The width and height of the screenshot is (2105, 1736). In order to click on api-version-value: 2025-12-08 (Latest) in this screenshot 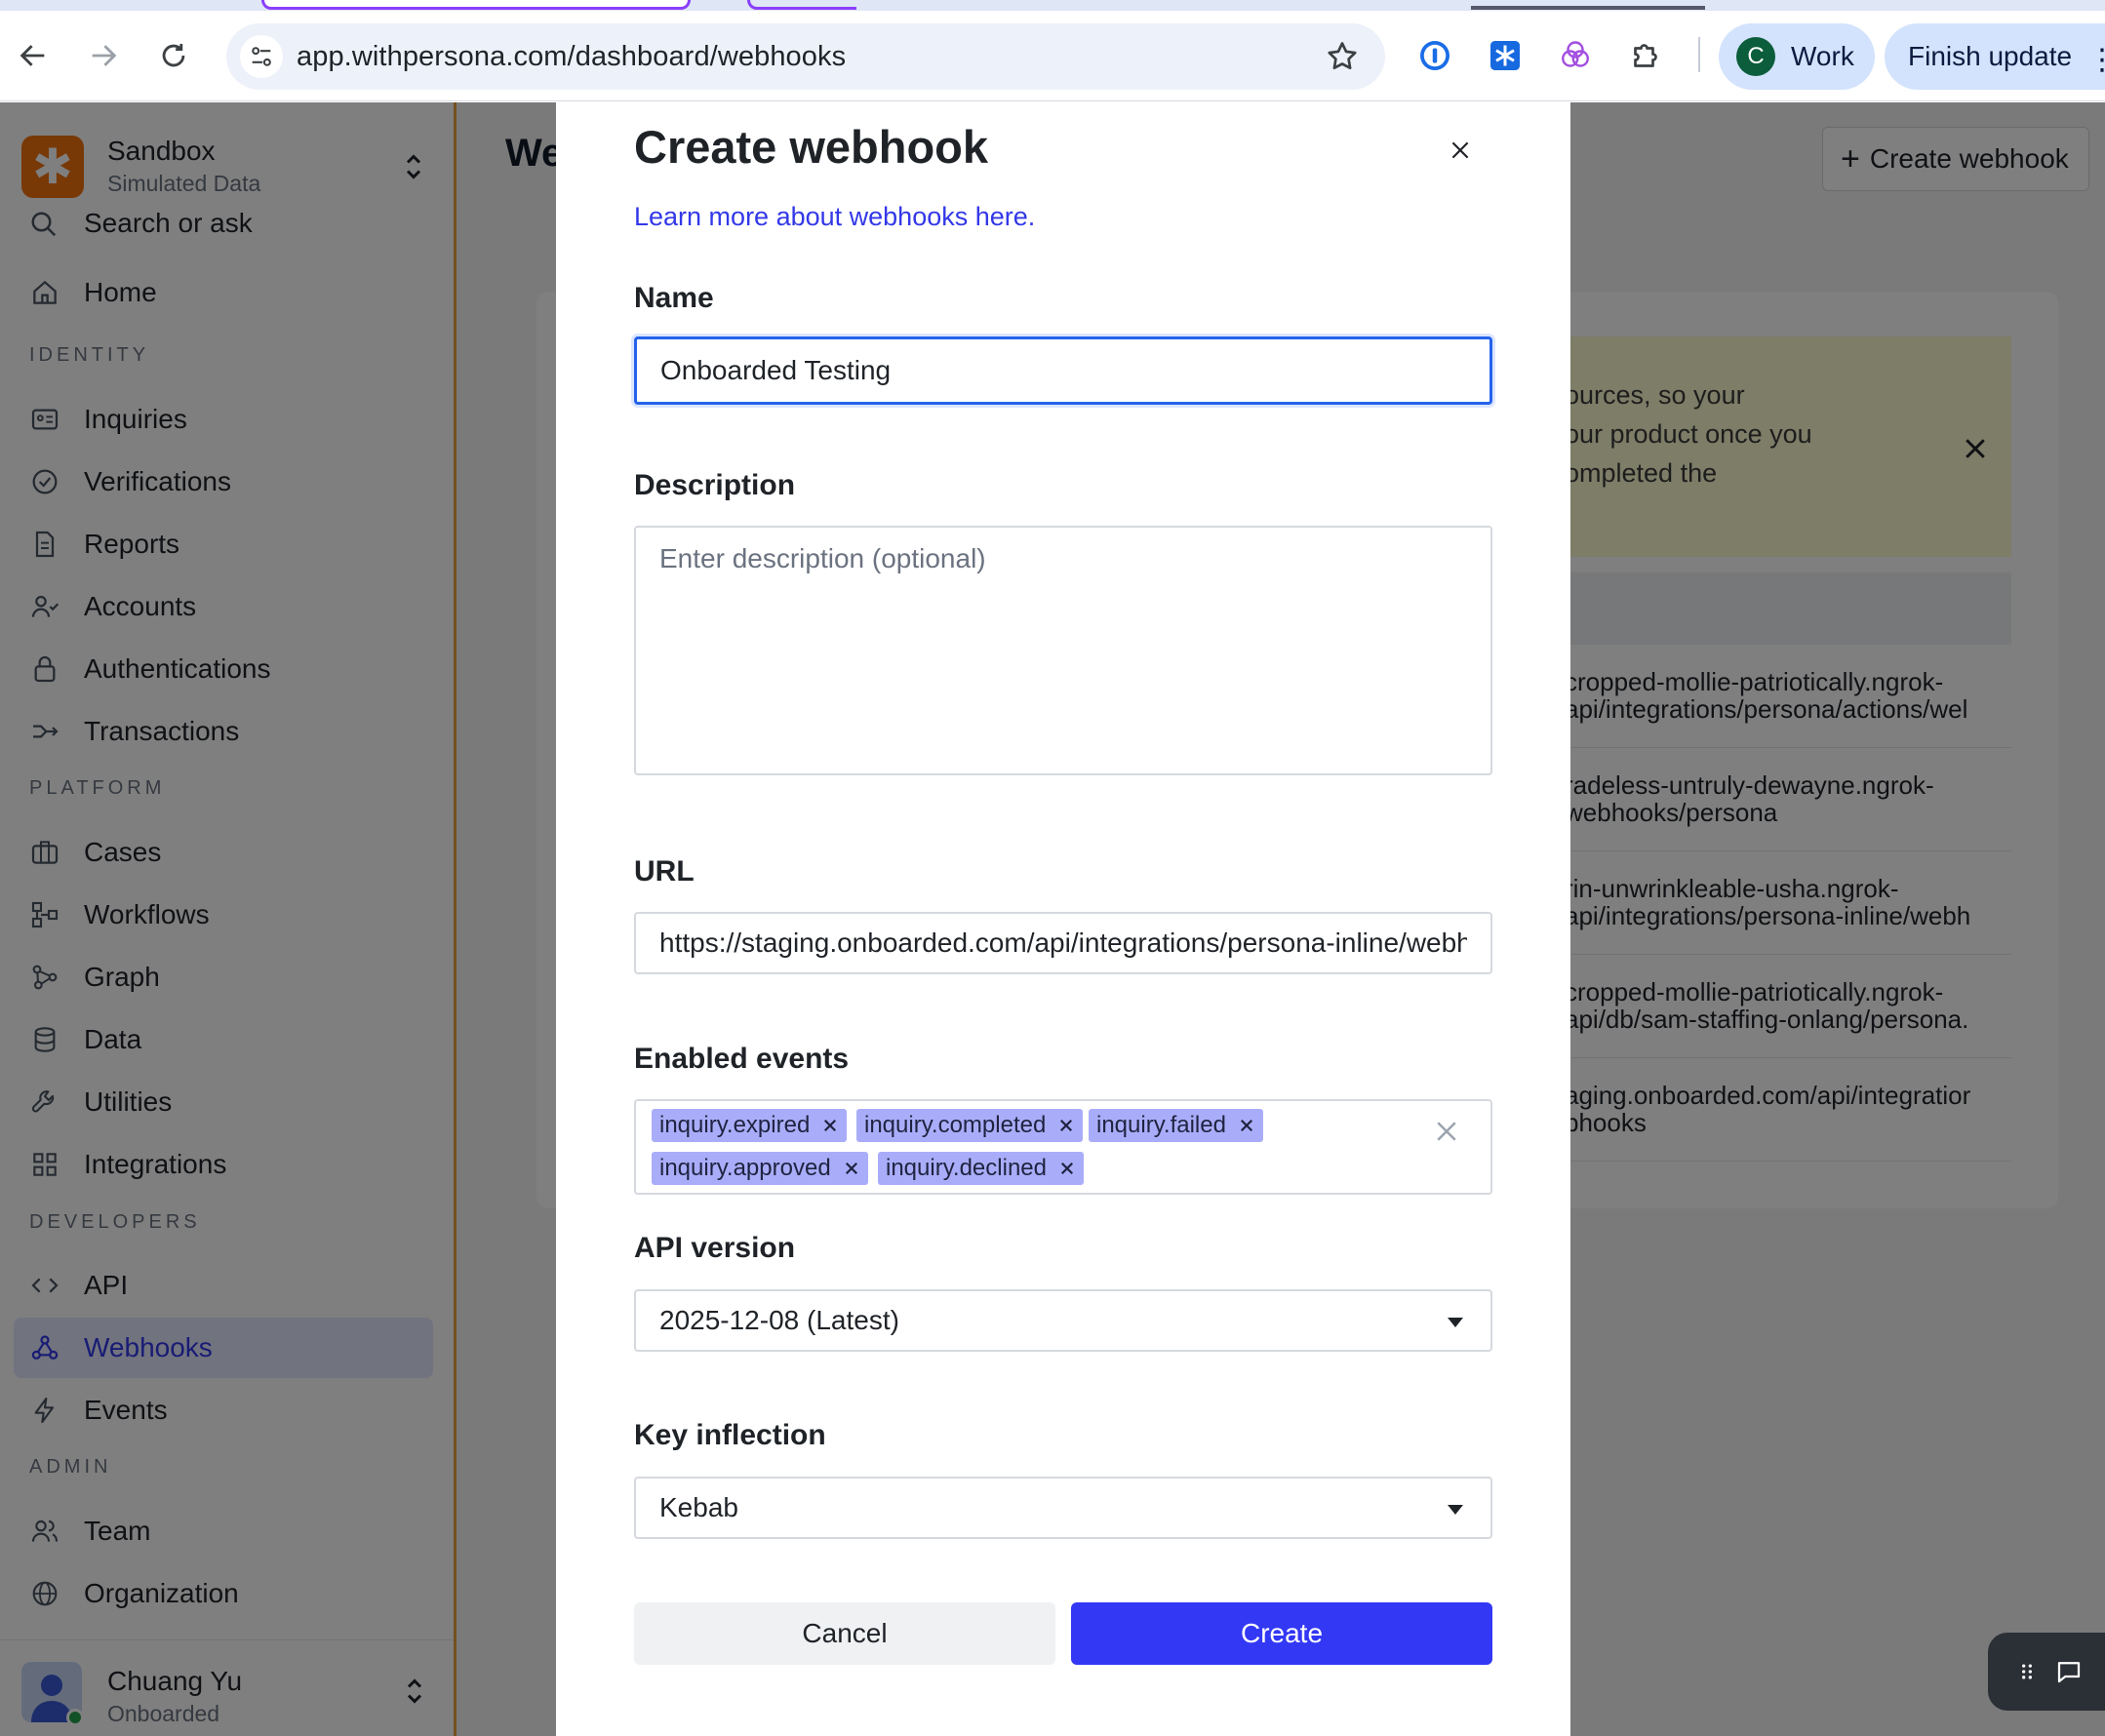, I will do `click(779, 1320)`.